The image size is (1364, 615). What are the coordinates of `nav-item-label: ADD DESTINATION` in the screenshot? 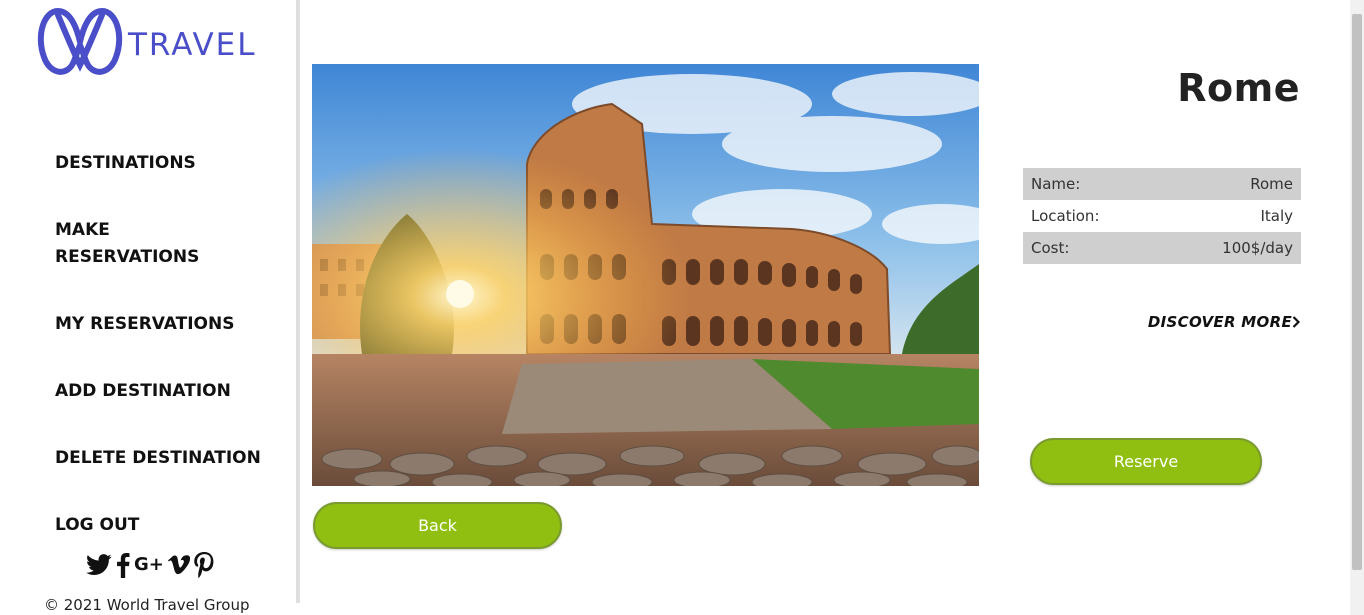 It's located at (143, 391).